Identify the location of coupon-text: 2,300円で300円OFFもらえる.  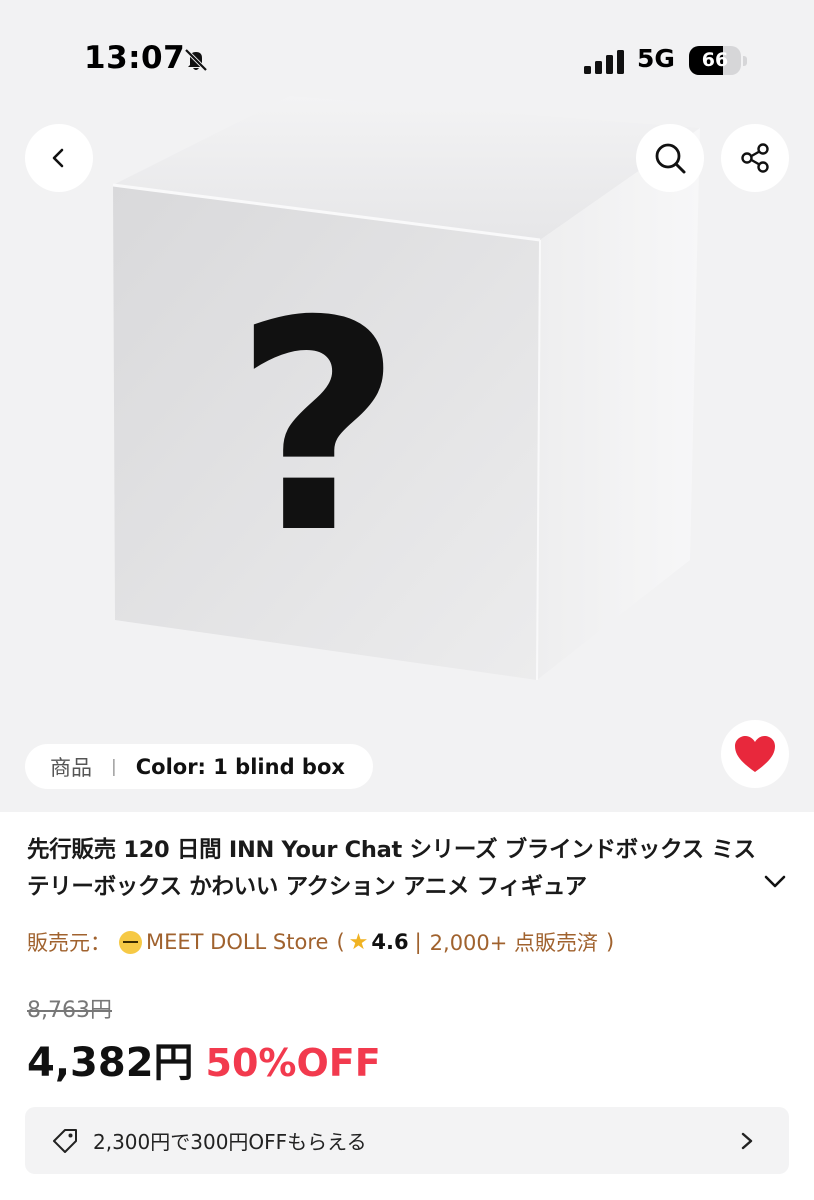
(230, 1142).